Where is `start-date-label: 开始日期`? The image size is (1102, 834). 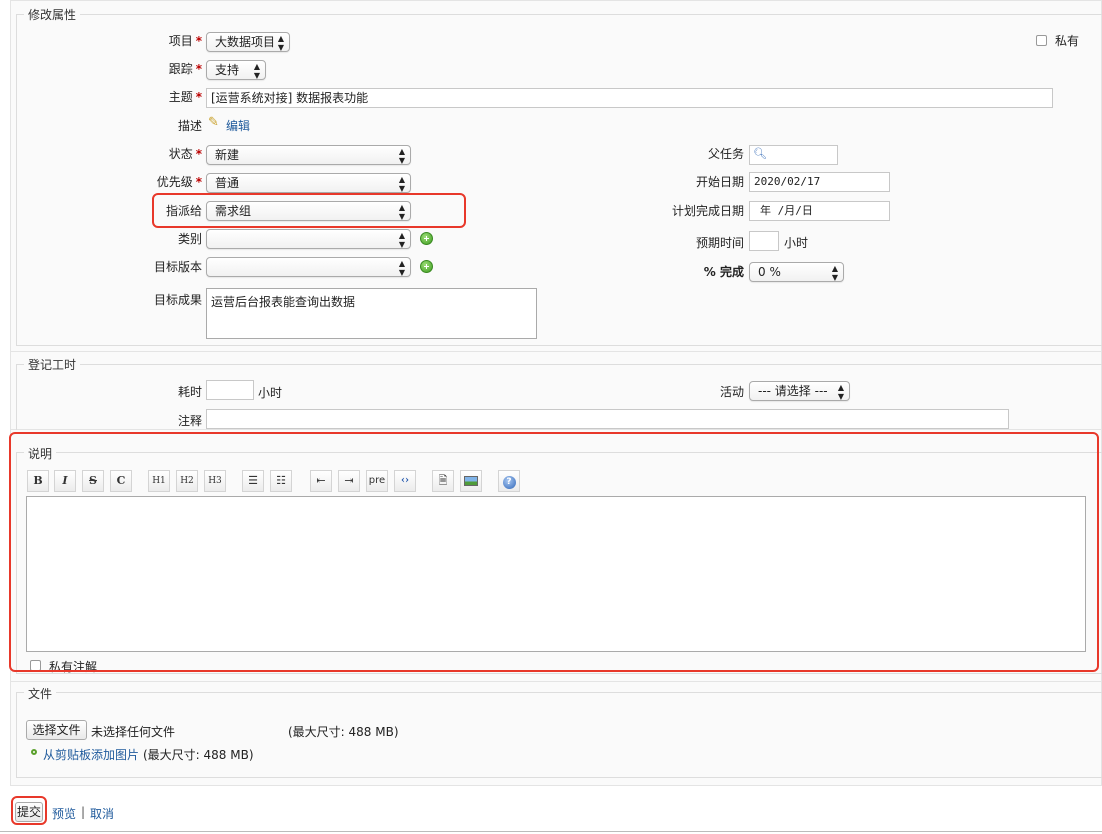 start-date-label: 开始日期 is located at coordinates (719, 182).